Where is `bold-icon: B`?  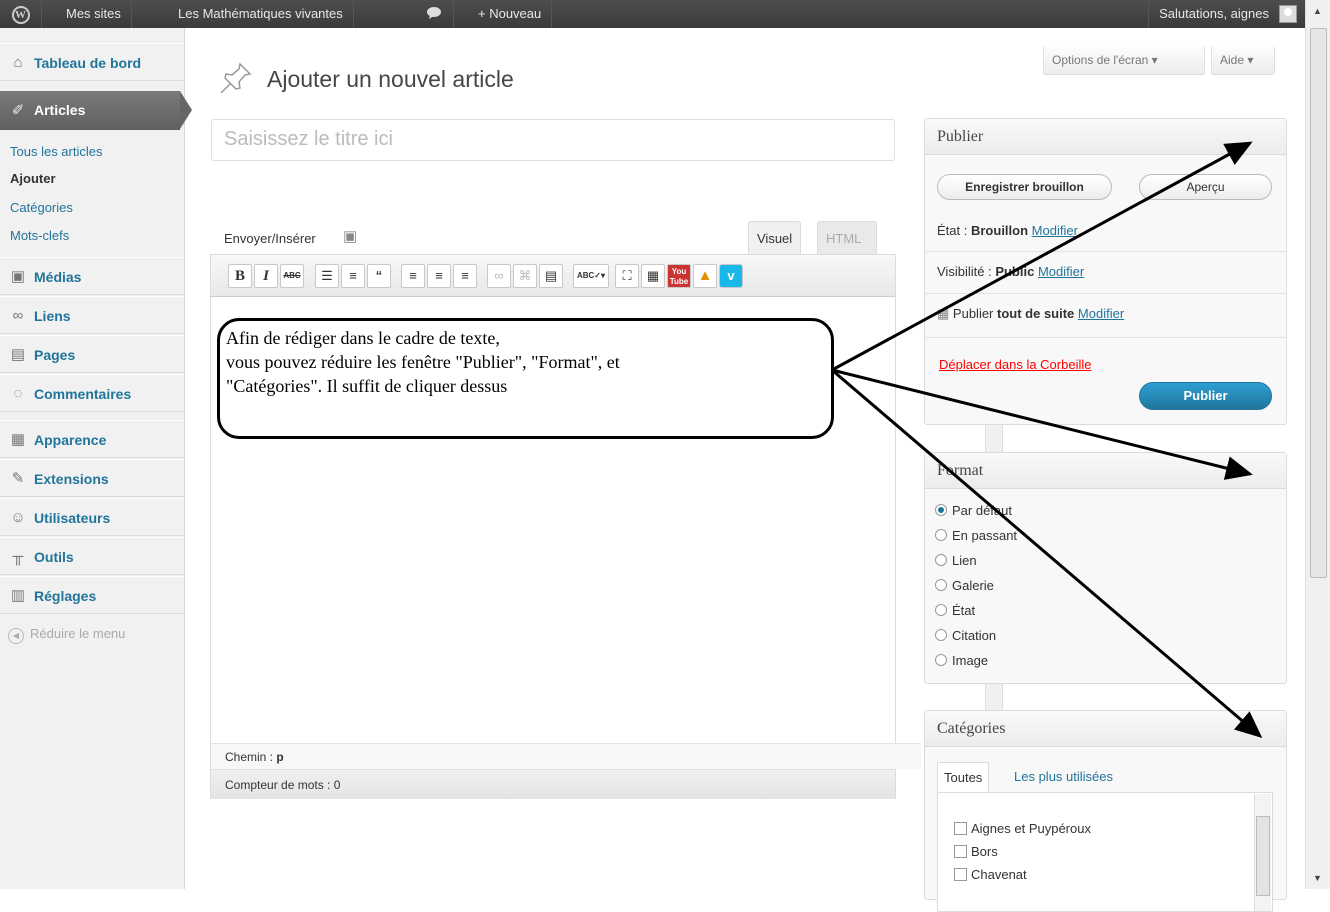
bold-icon: B is located at coordinates (240, 276).